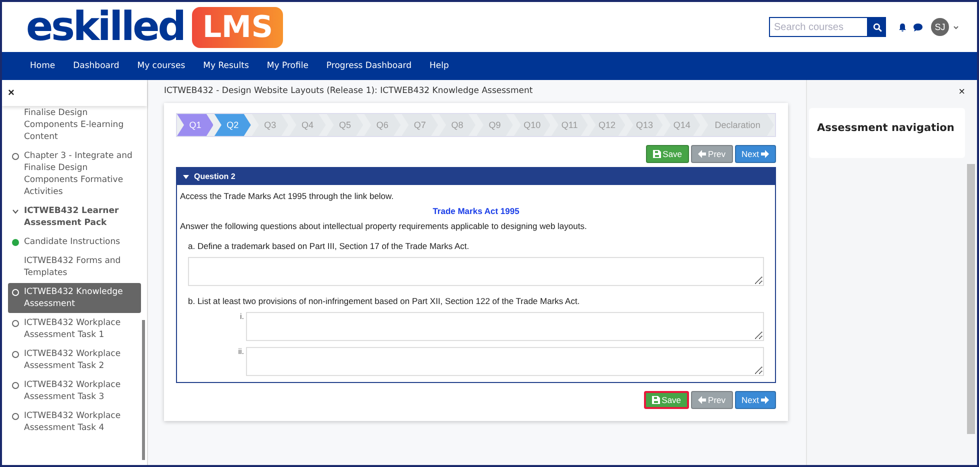 The height and width of the screenshot is (467, 979). What do you see at coordinates (161, 66) in the screenshot?
I see `nav-link: My courses` at bounding box center [161, 66].